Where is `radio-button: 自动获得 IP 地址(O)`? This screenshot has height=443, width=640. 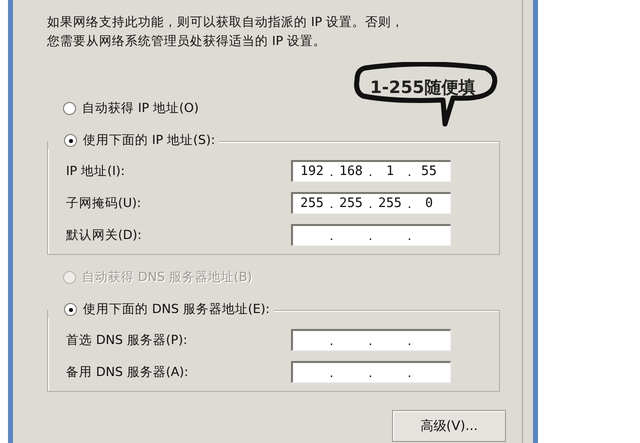 radio-button: 自动获得 IP 地址(O) is located at coordinates (284, 108).